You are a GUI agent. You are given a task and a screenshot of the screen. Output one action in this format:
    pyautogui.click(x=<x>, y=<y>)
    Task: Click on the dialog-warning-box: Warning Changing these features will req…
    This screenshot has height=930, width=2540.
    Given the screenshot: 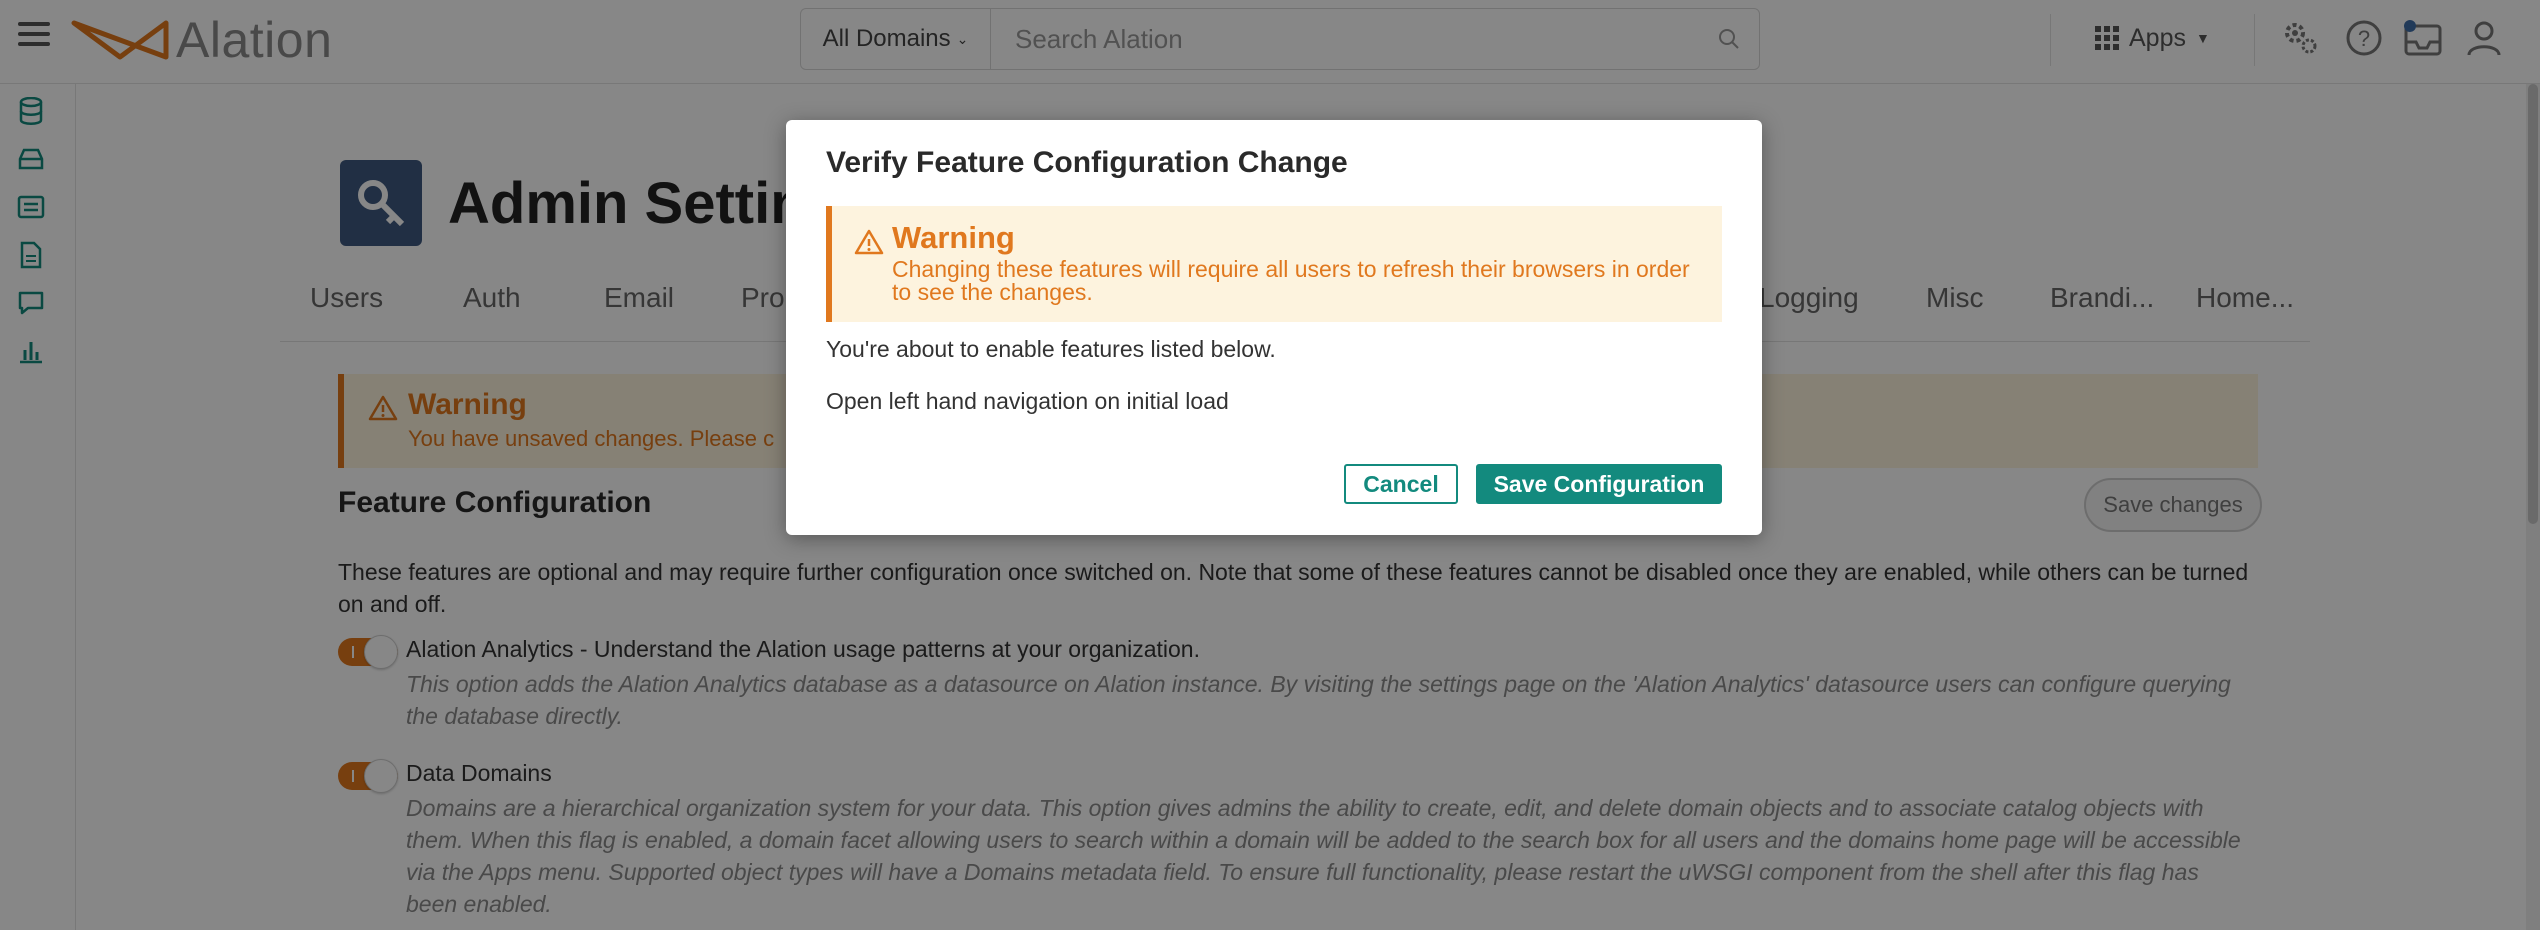 What is the action you would take?
    pyautogui.click(x=1274, y=264)
    